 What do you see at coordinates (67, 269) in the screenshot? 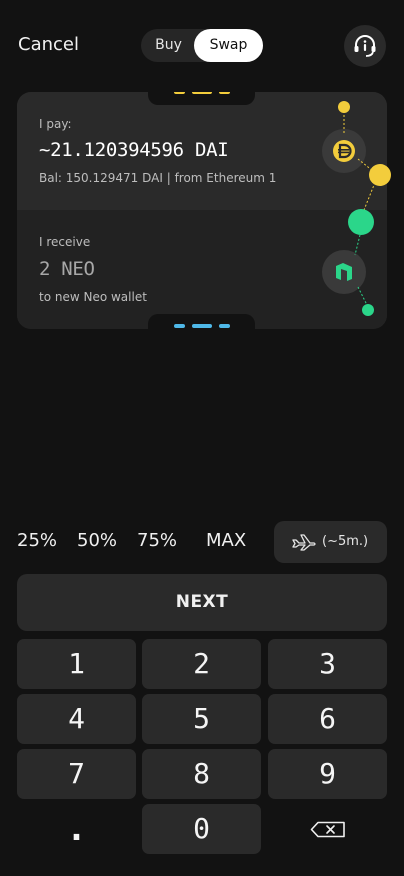
I see `receive-amount: 2 NEO` at bounding box center [67, 269].